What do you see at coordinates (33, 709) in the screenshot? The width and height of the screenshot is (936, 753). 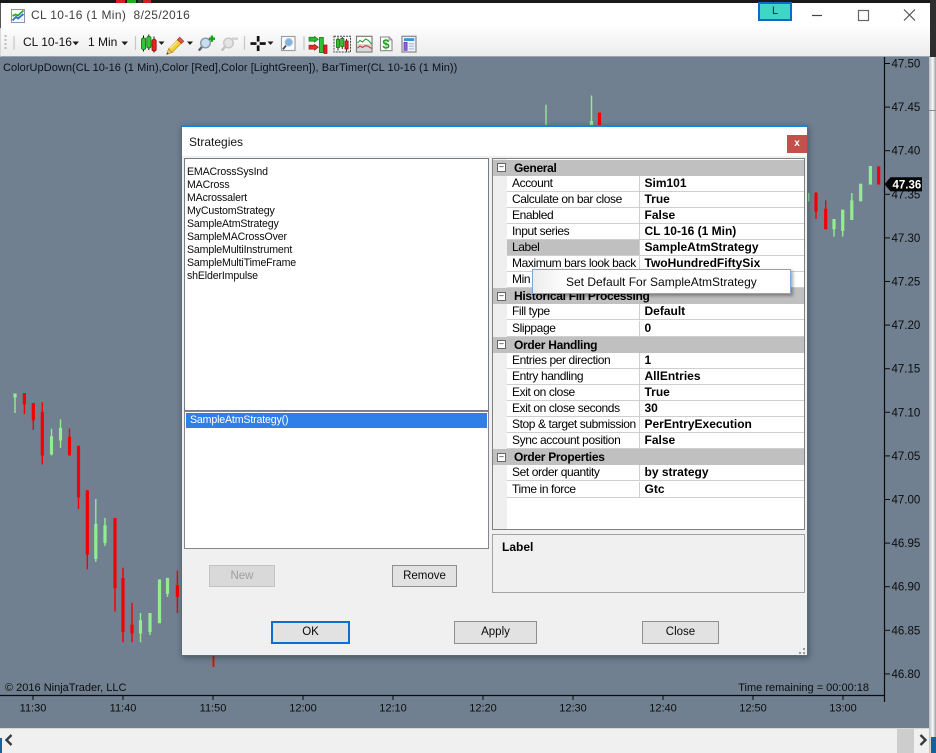 I see `svg-text: 11:30` at bounding box center [33, 709].